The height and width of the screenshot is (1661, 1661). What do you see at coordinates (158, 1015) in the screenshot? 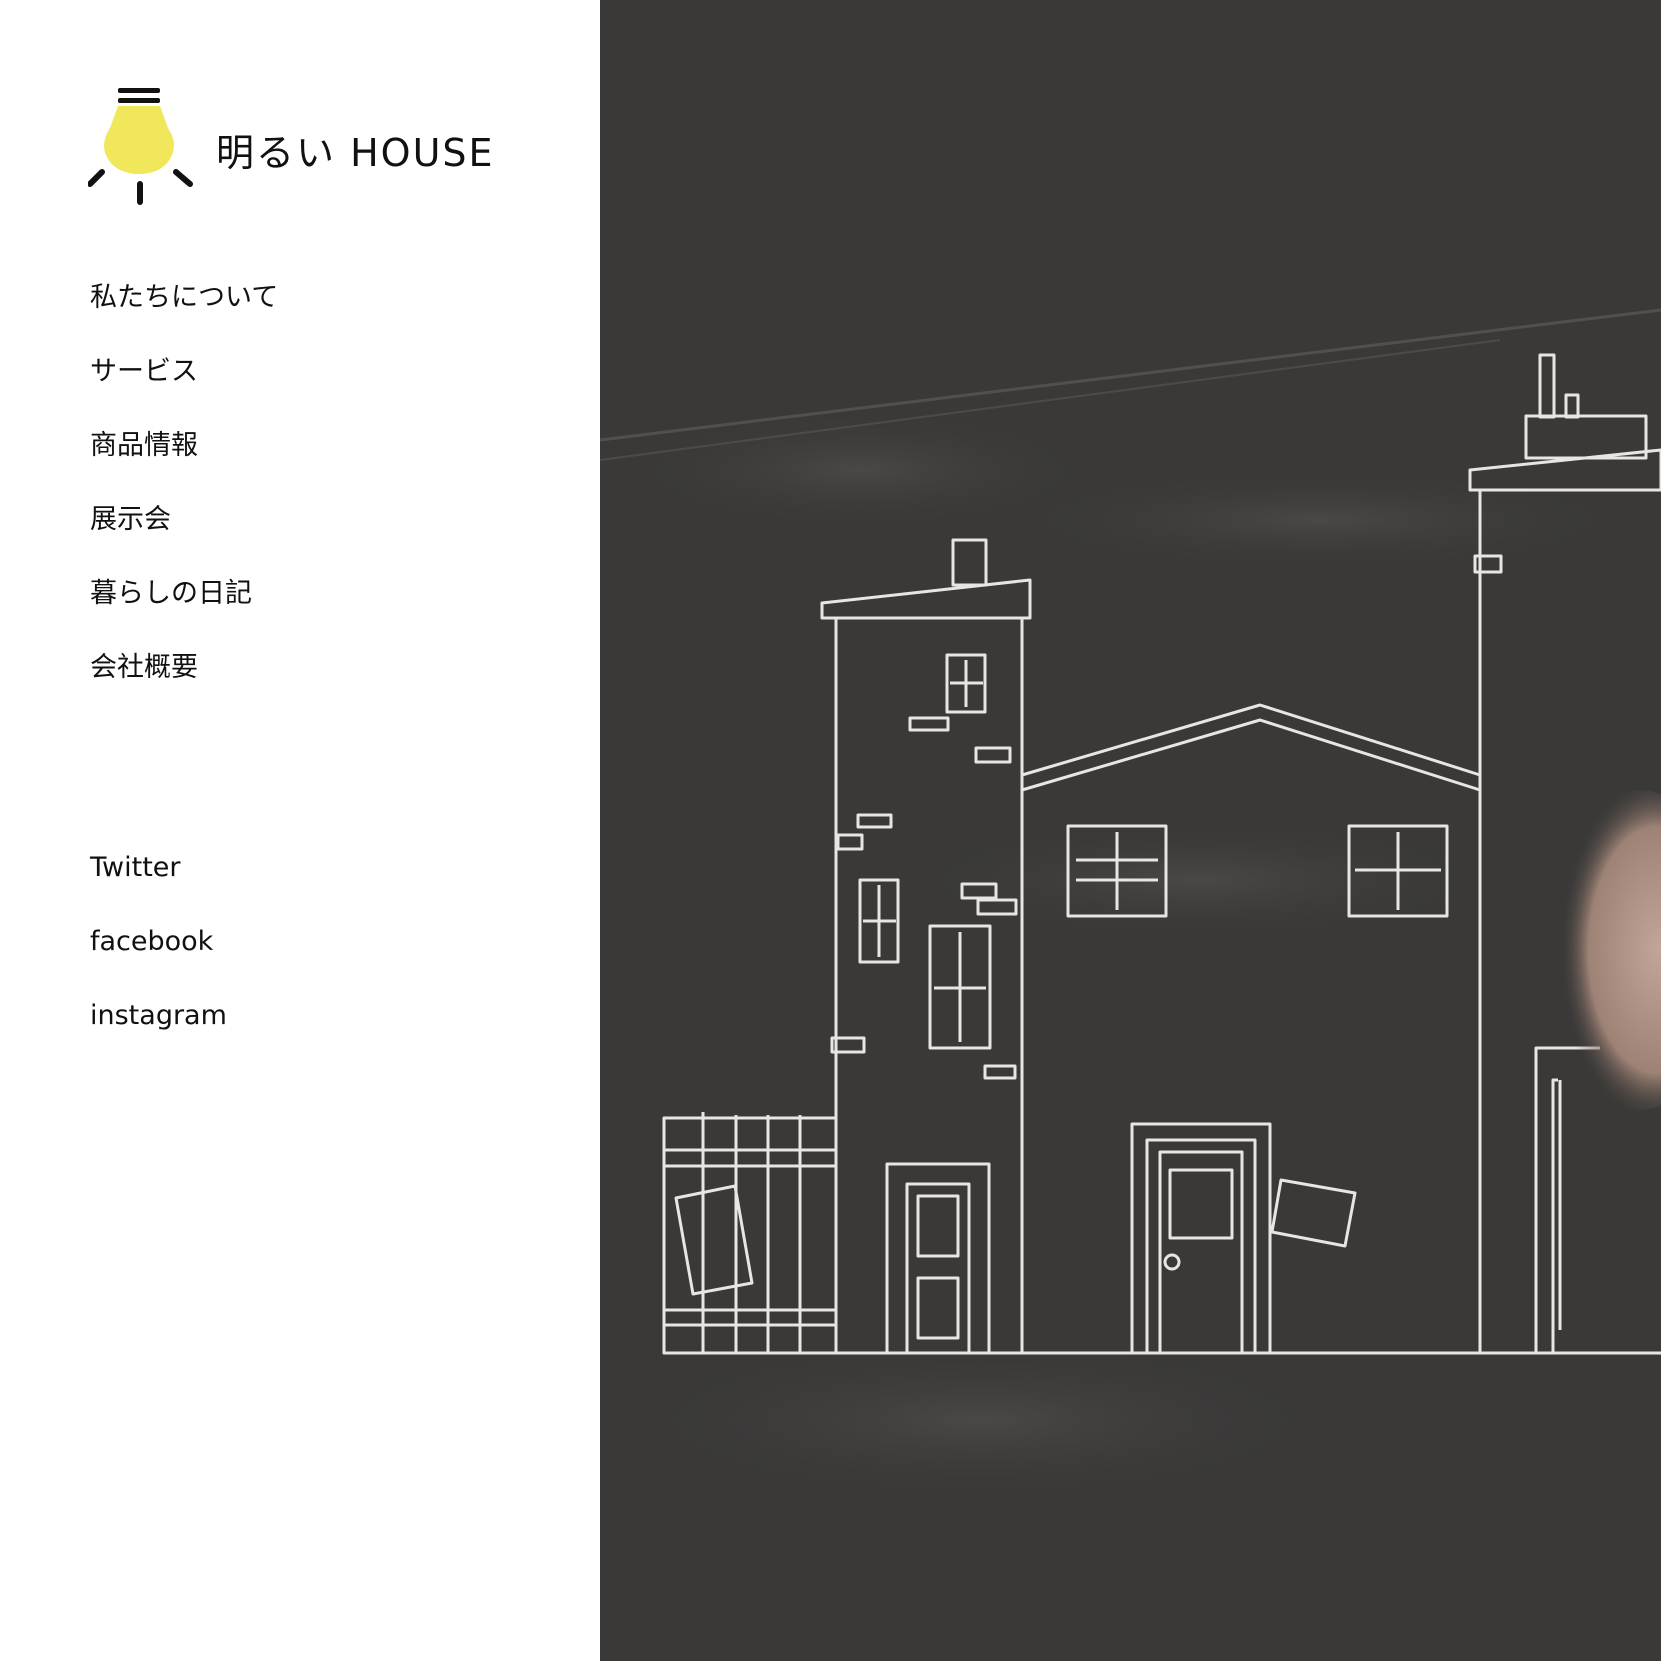
I see `instagram-link: instagram` at bounding box center [158, 1015].